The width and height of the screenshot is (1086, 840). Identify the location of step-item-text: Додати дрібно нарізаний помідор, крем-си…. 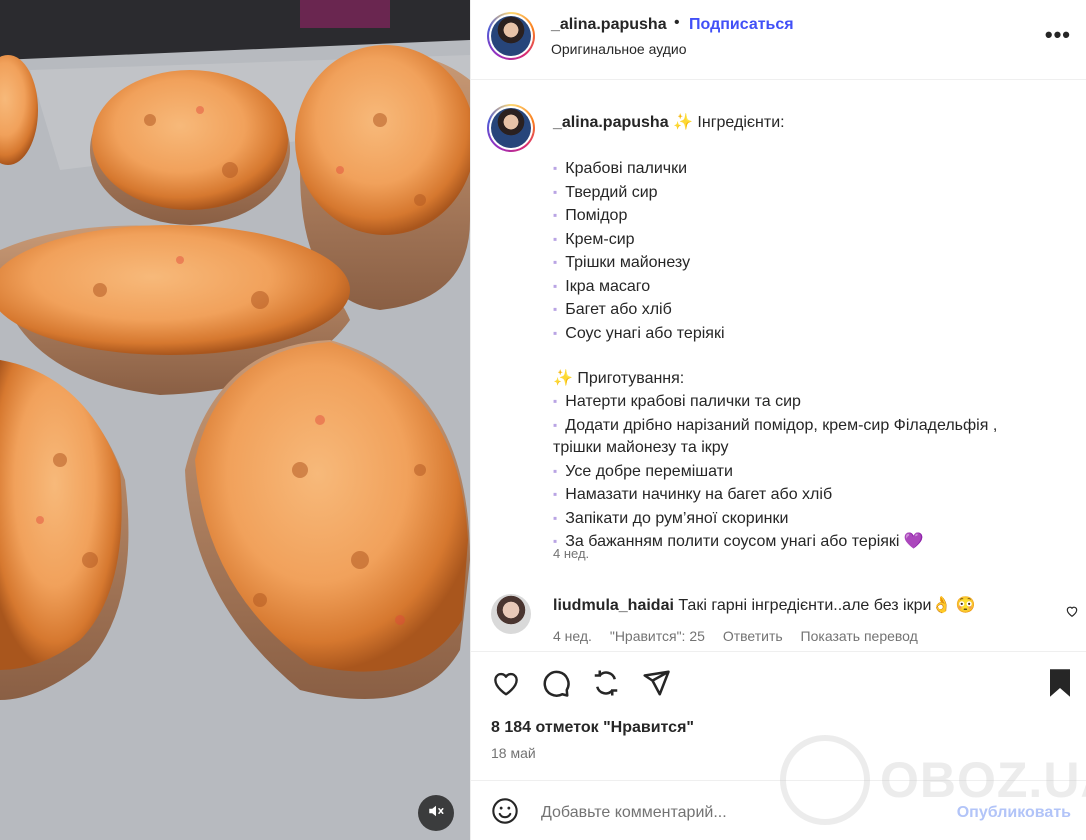
(781, 425).